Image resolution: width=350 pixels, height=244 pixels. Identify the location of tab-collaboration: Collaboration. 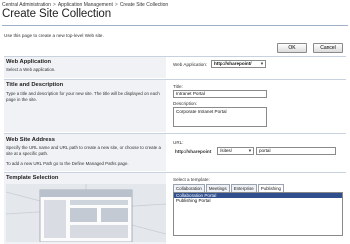
(189, 188).